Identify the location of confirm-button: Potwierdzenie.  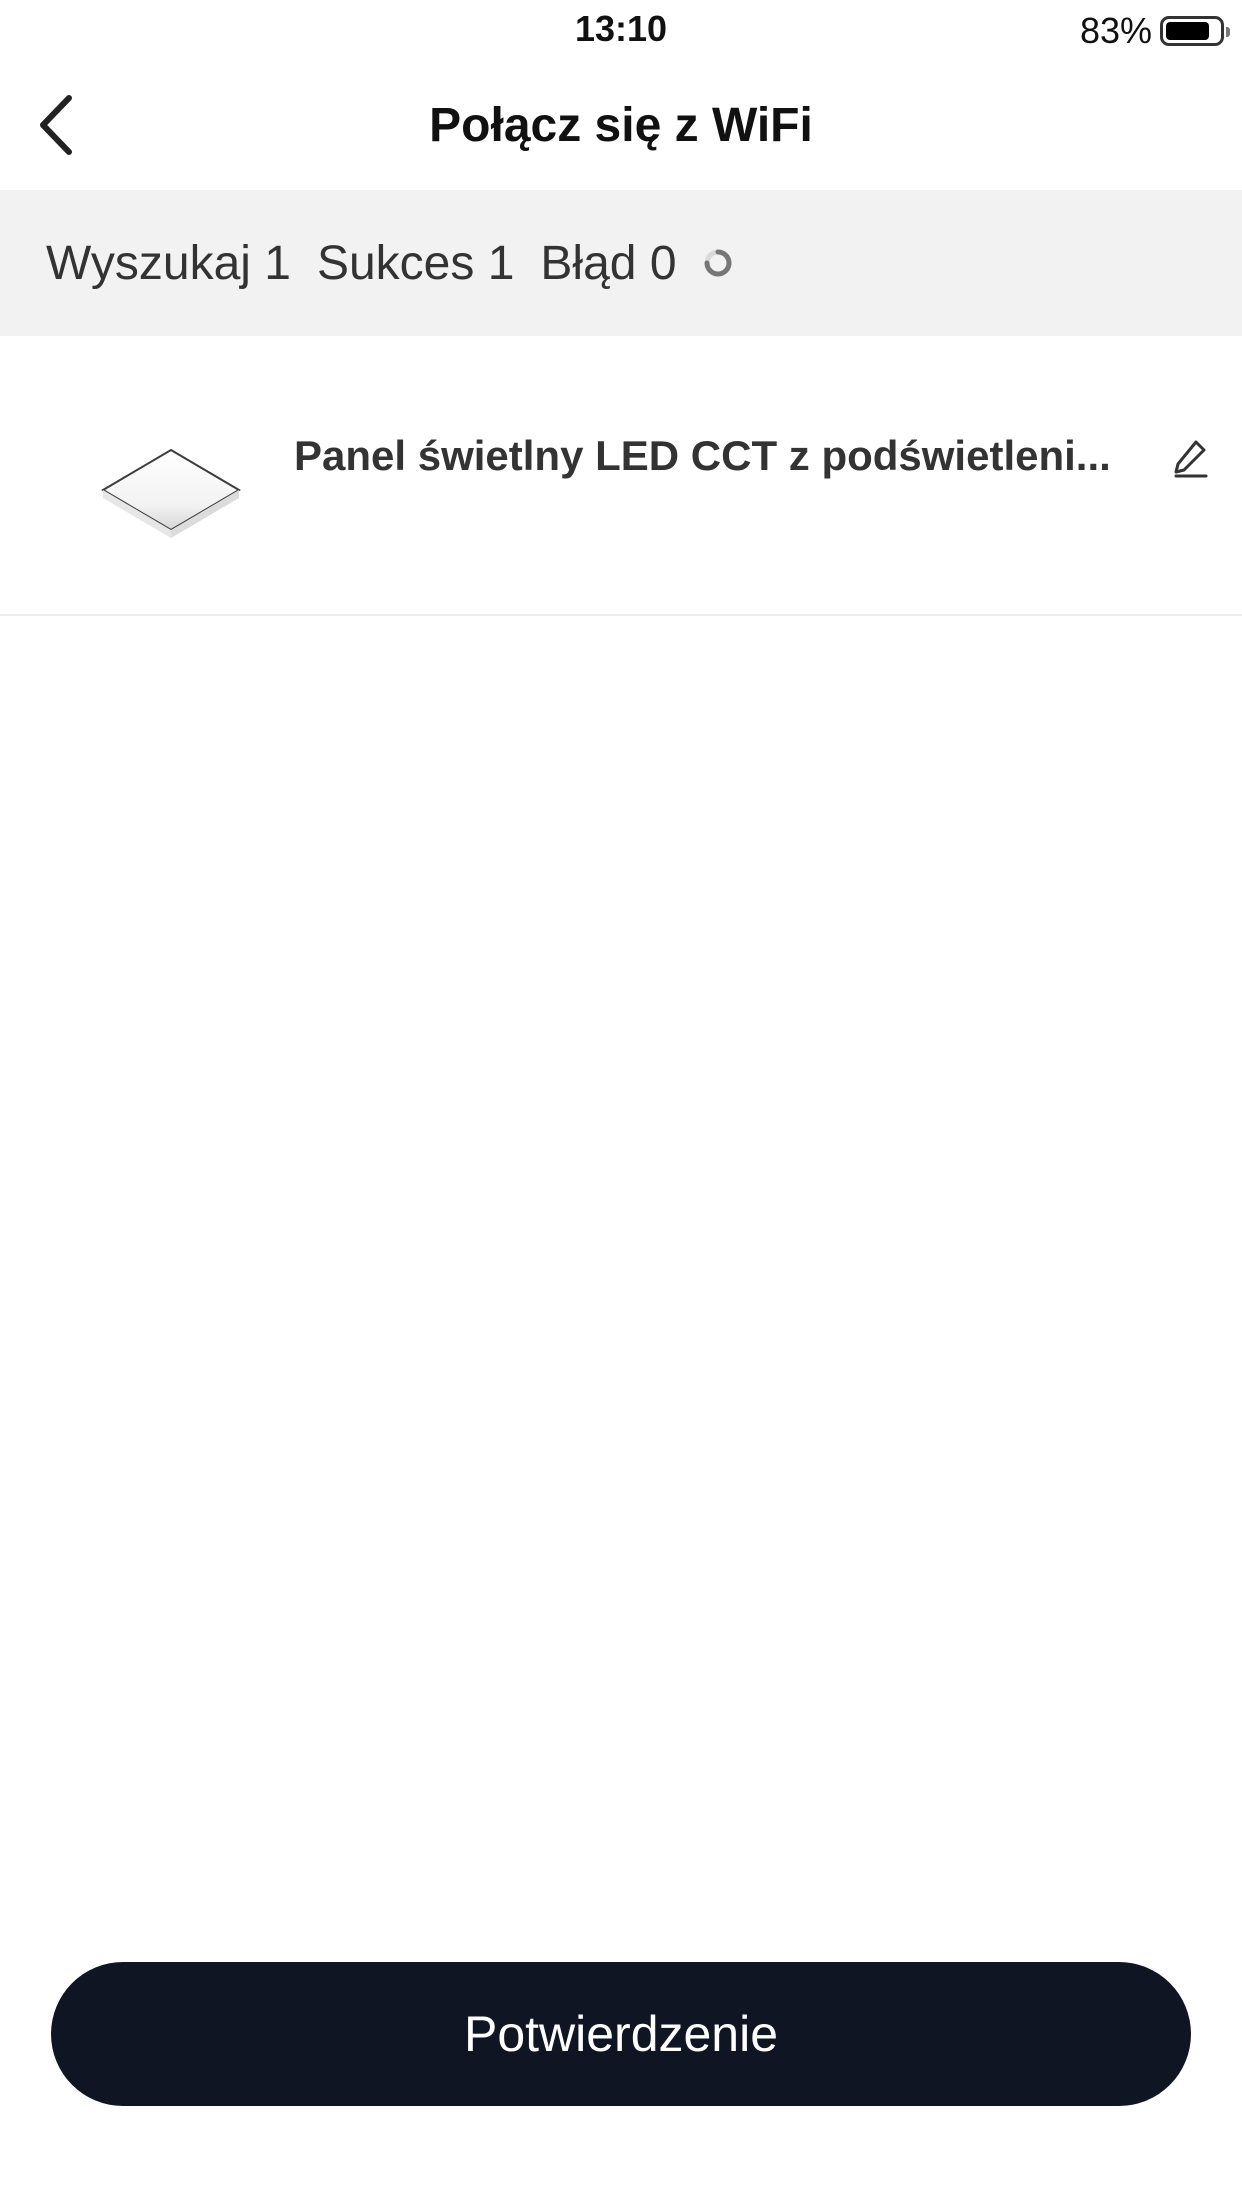
(621, 2034).